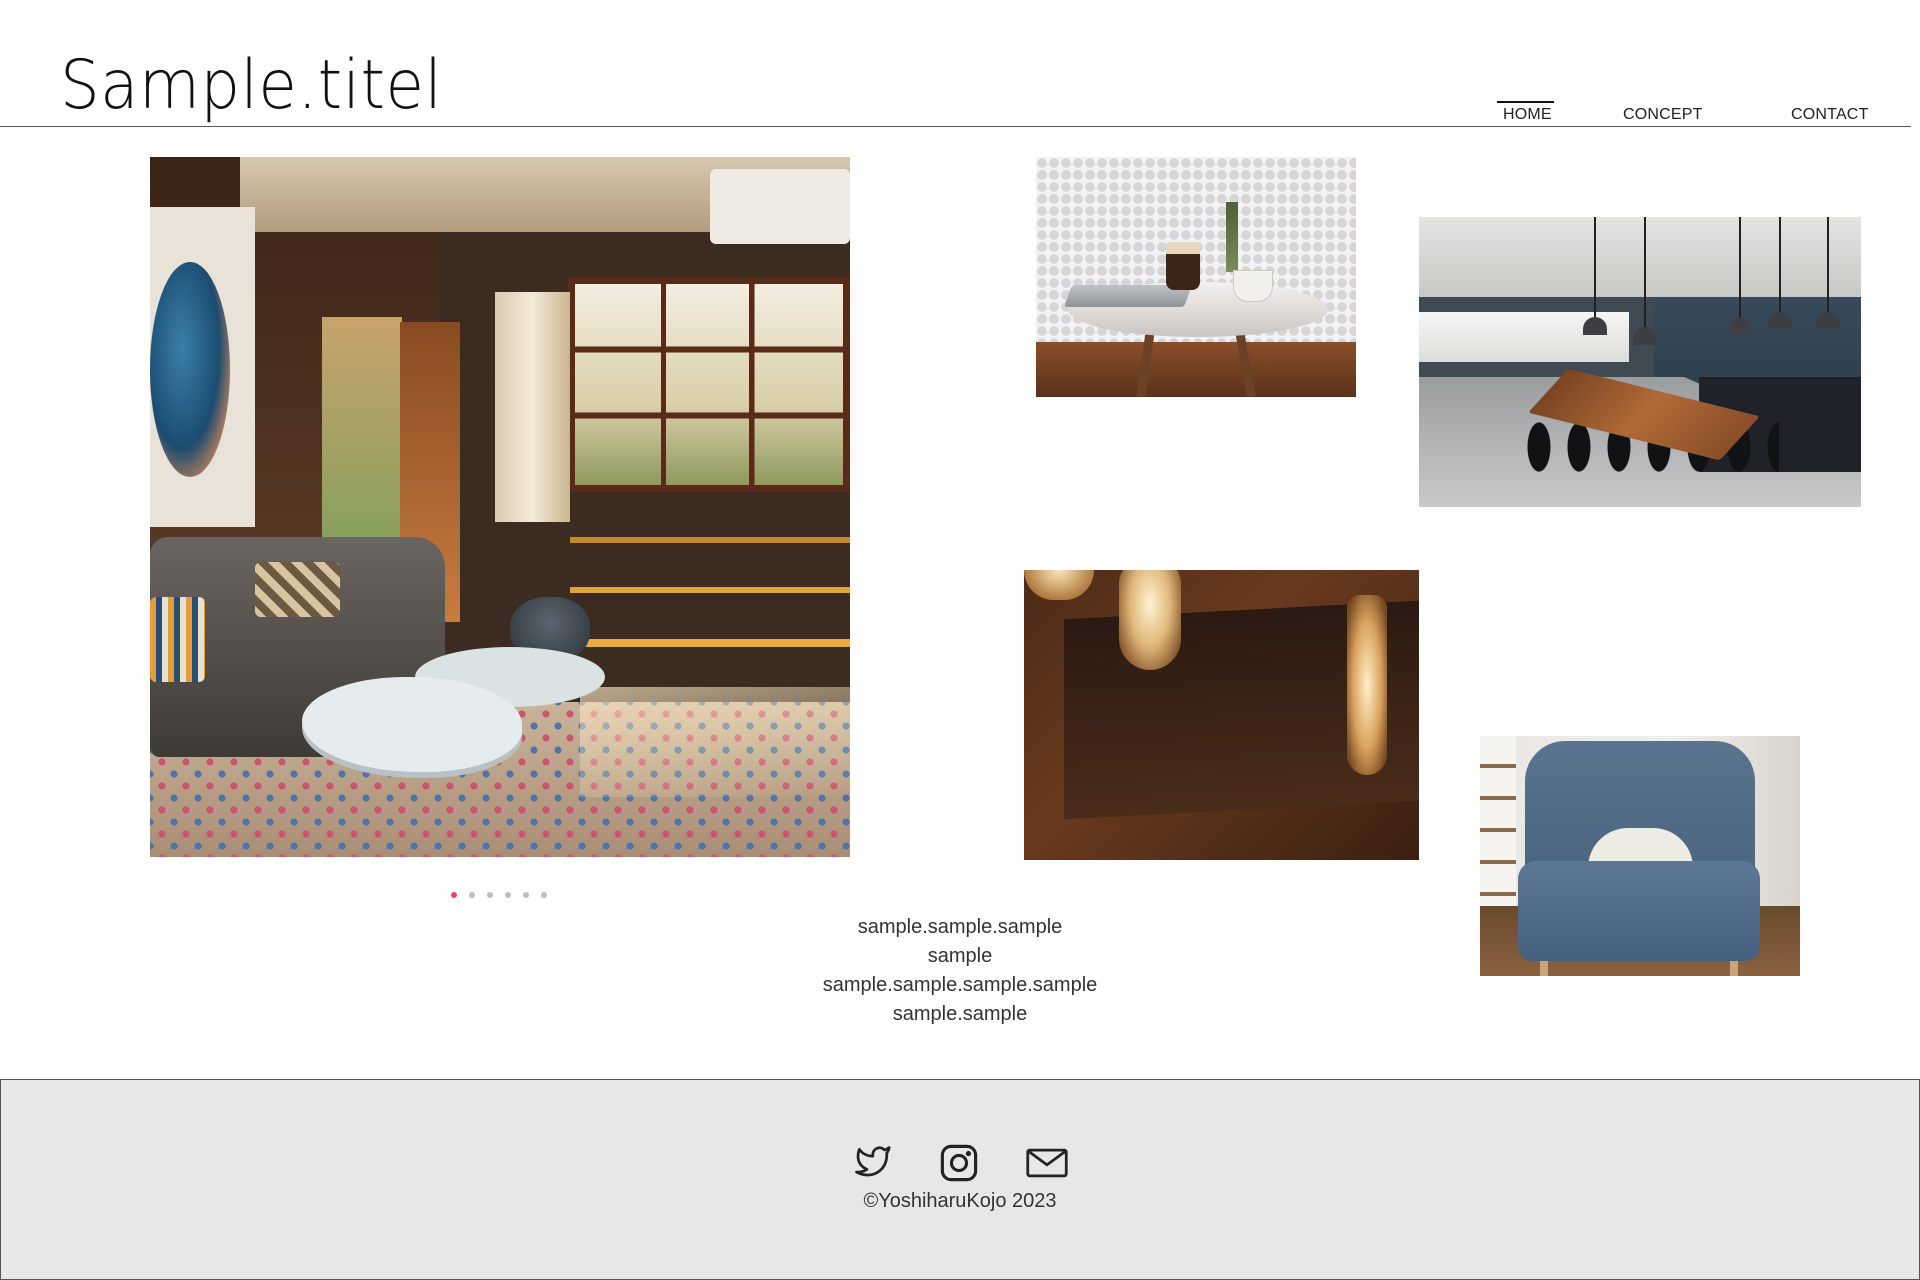 This screenshot has height=1280, width=1920. I want to click on gallery-photo-dining, so click(1640, 362).